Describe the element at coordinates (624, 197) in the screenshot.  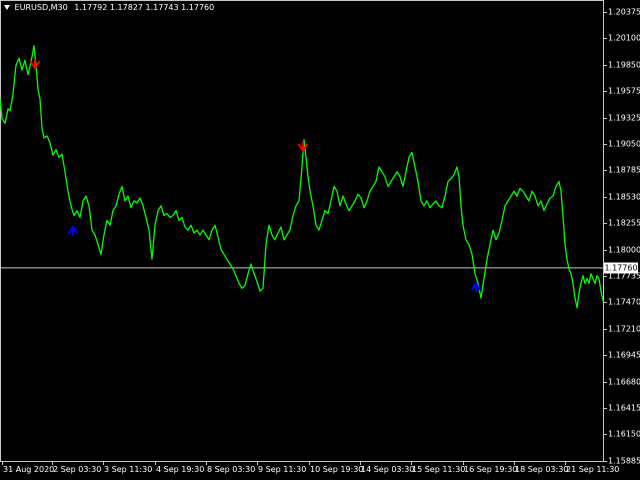
I see `y-tick-label: 1.18530` at that location.